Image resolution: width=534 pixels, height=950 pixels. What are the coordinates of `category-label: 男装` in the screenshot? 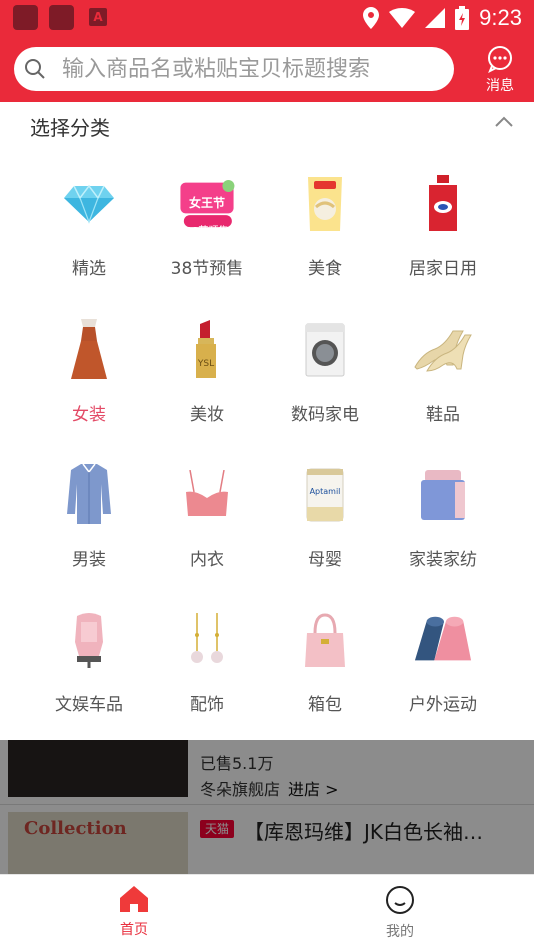 It's located at (89, 560).